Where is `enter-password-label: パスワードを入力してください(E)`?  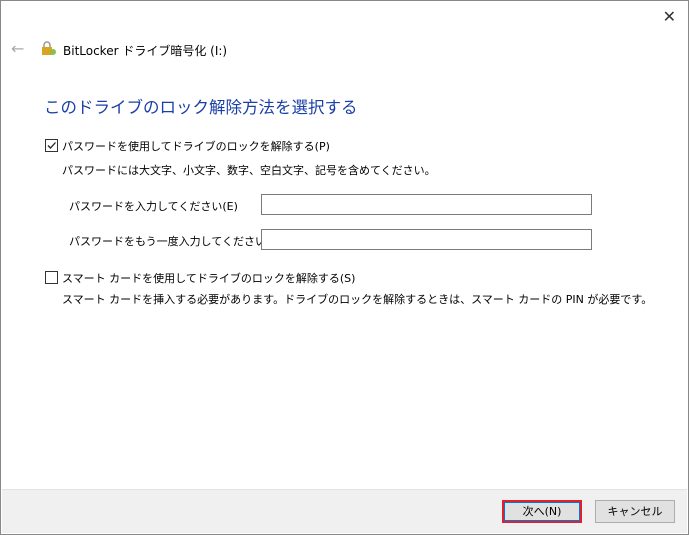 enter-password-label: パスワードを入力してください(E) is located at coordinates (153, 206).